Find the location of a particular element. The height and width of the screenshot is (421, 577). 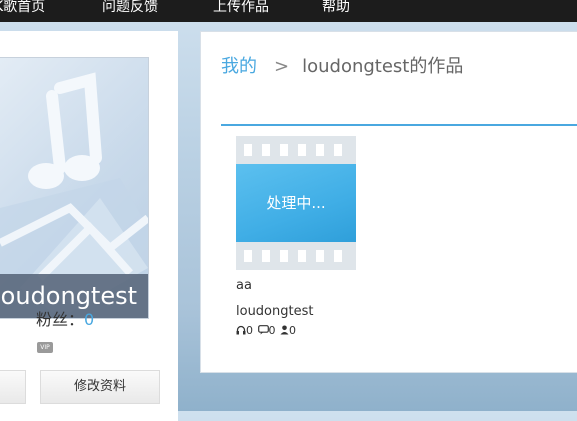

user-icon is located at coordinates (284, 330).